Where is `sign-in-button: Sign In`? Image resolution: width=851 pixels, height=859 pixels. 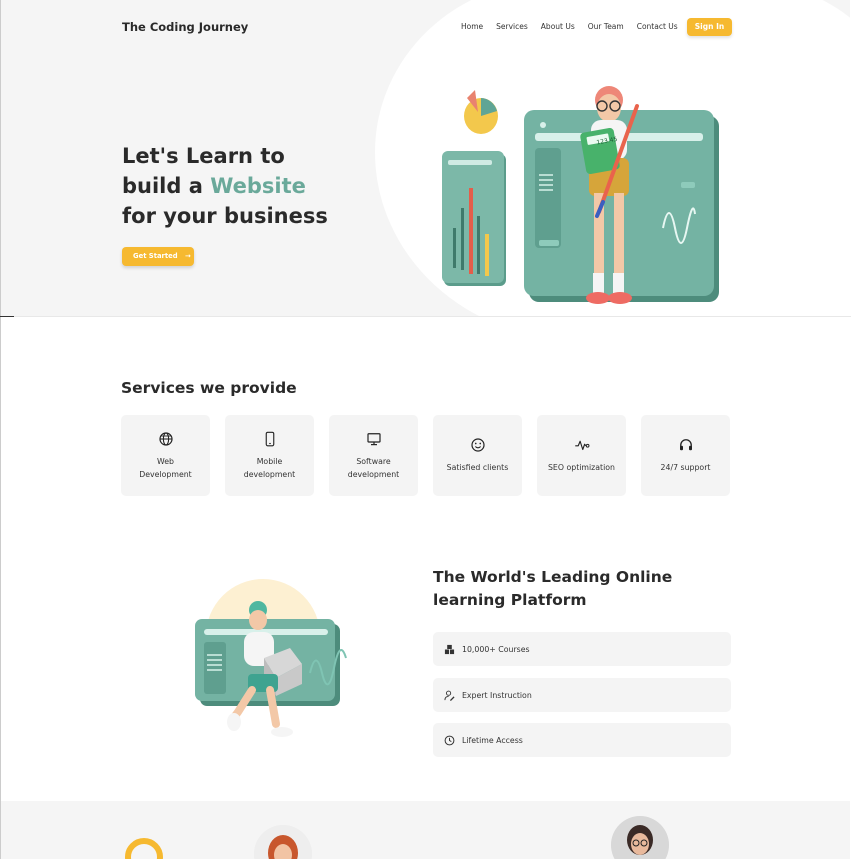
sign-in-button: Sign In is located at coordinates (709, 27).